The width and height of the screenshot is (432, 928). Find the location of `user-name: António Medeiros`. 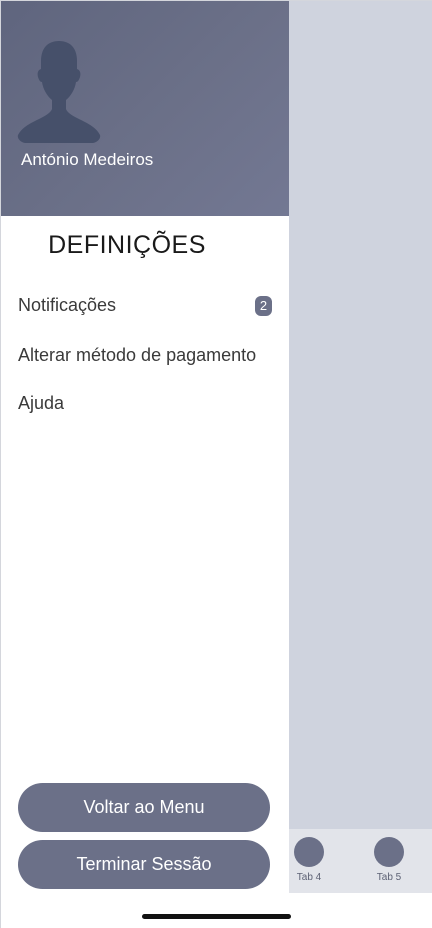

user-name: António Medeiros is located at coordinates (87, 159).